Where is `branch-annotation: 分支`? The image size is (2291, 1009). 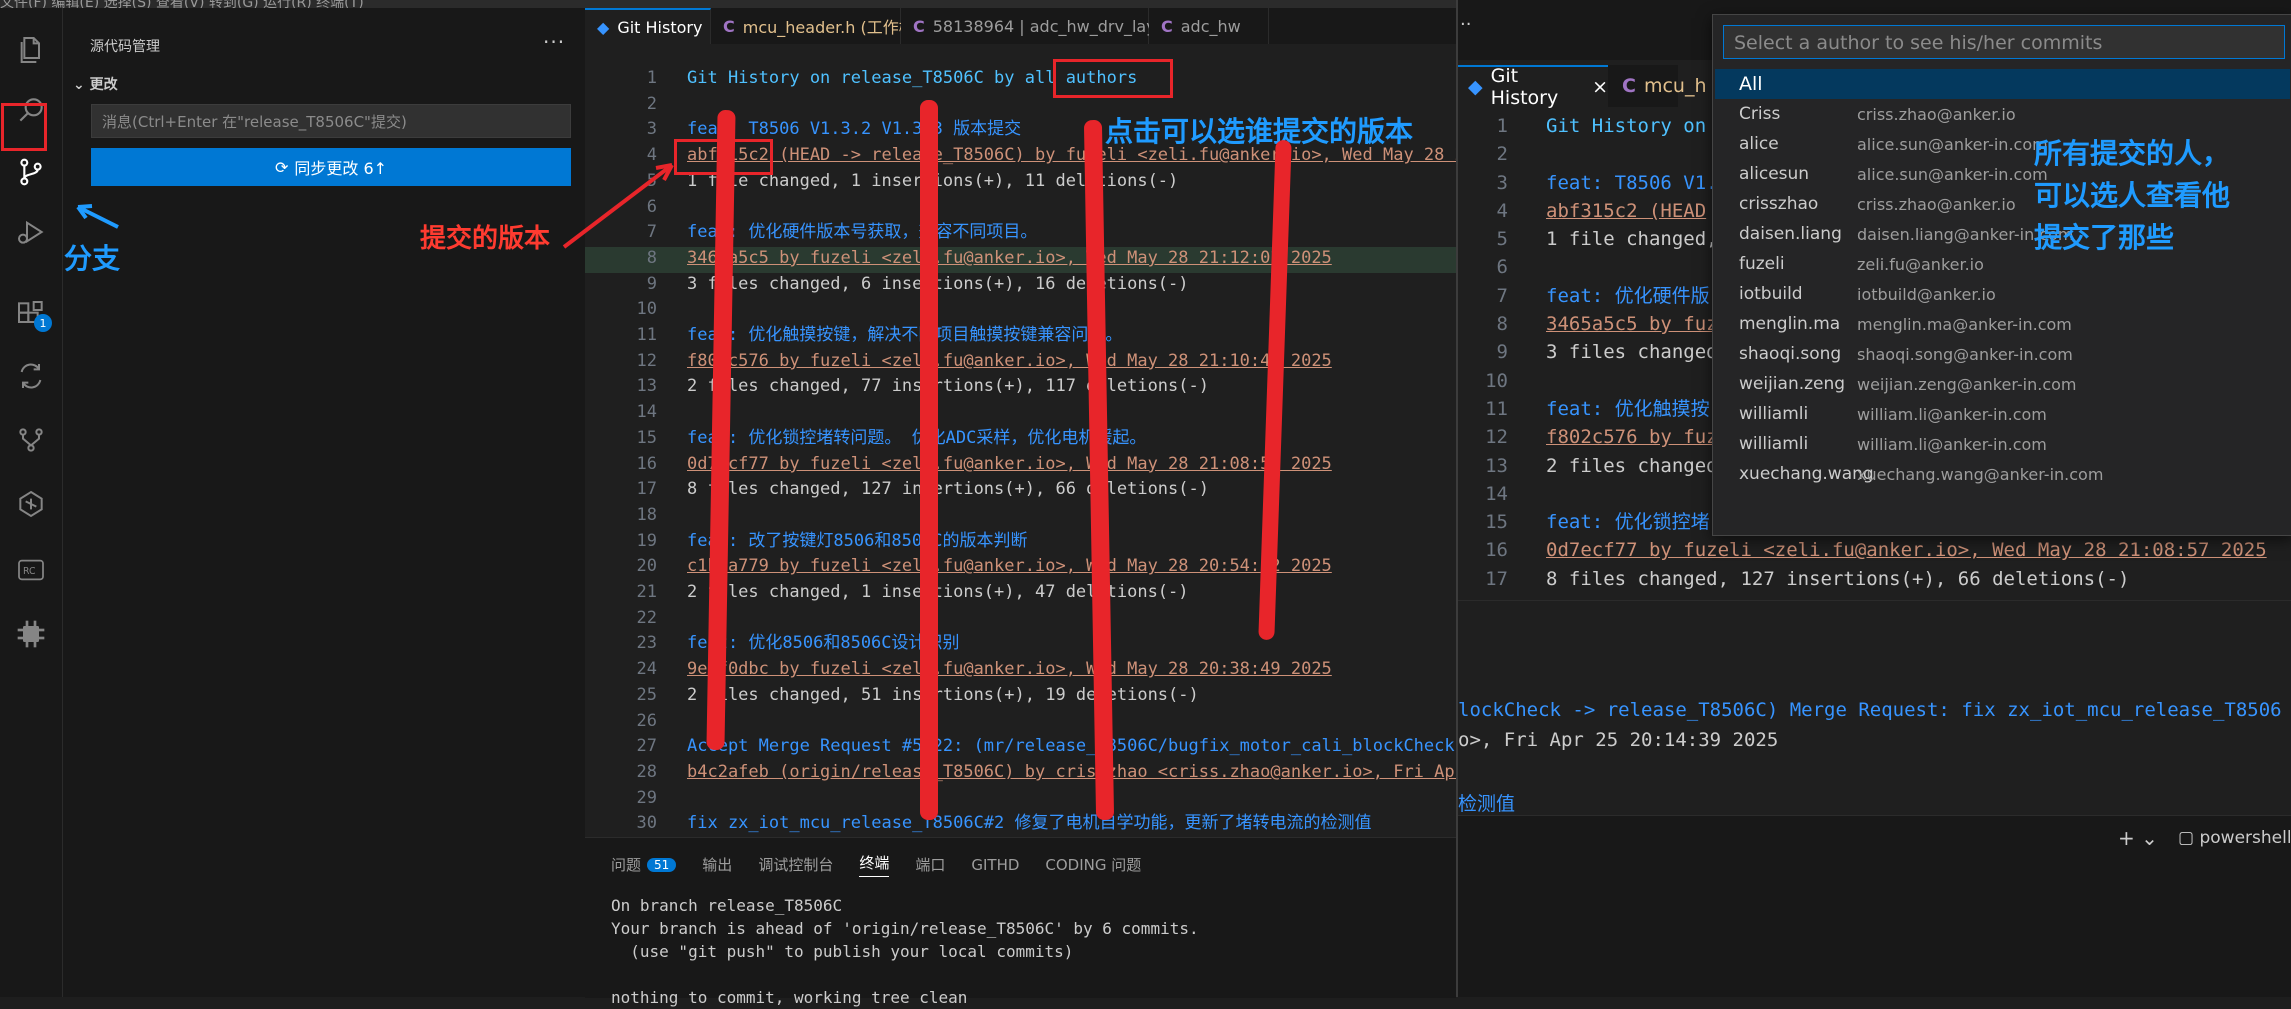 branch-annotation: 分支 is located at coordinates (92, 258).